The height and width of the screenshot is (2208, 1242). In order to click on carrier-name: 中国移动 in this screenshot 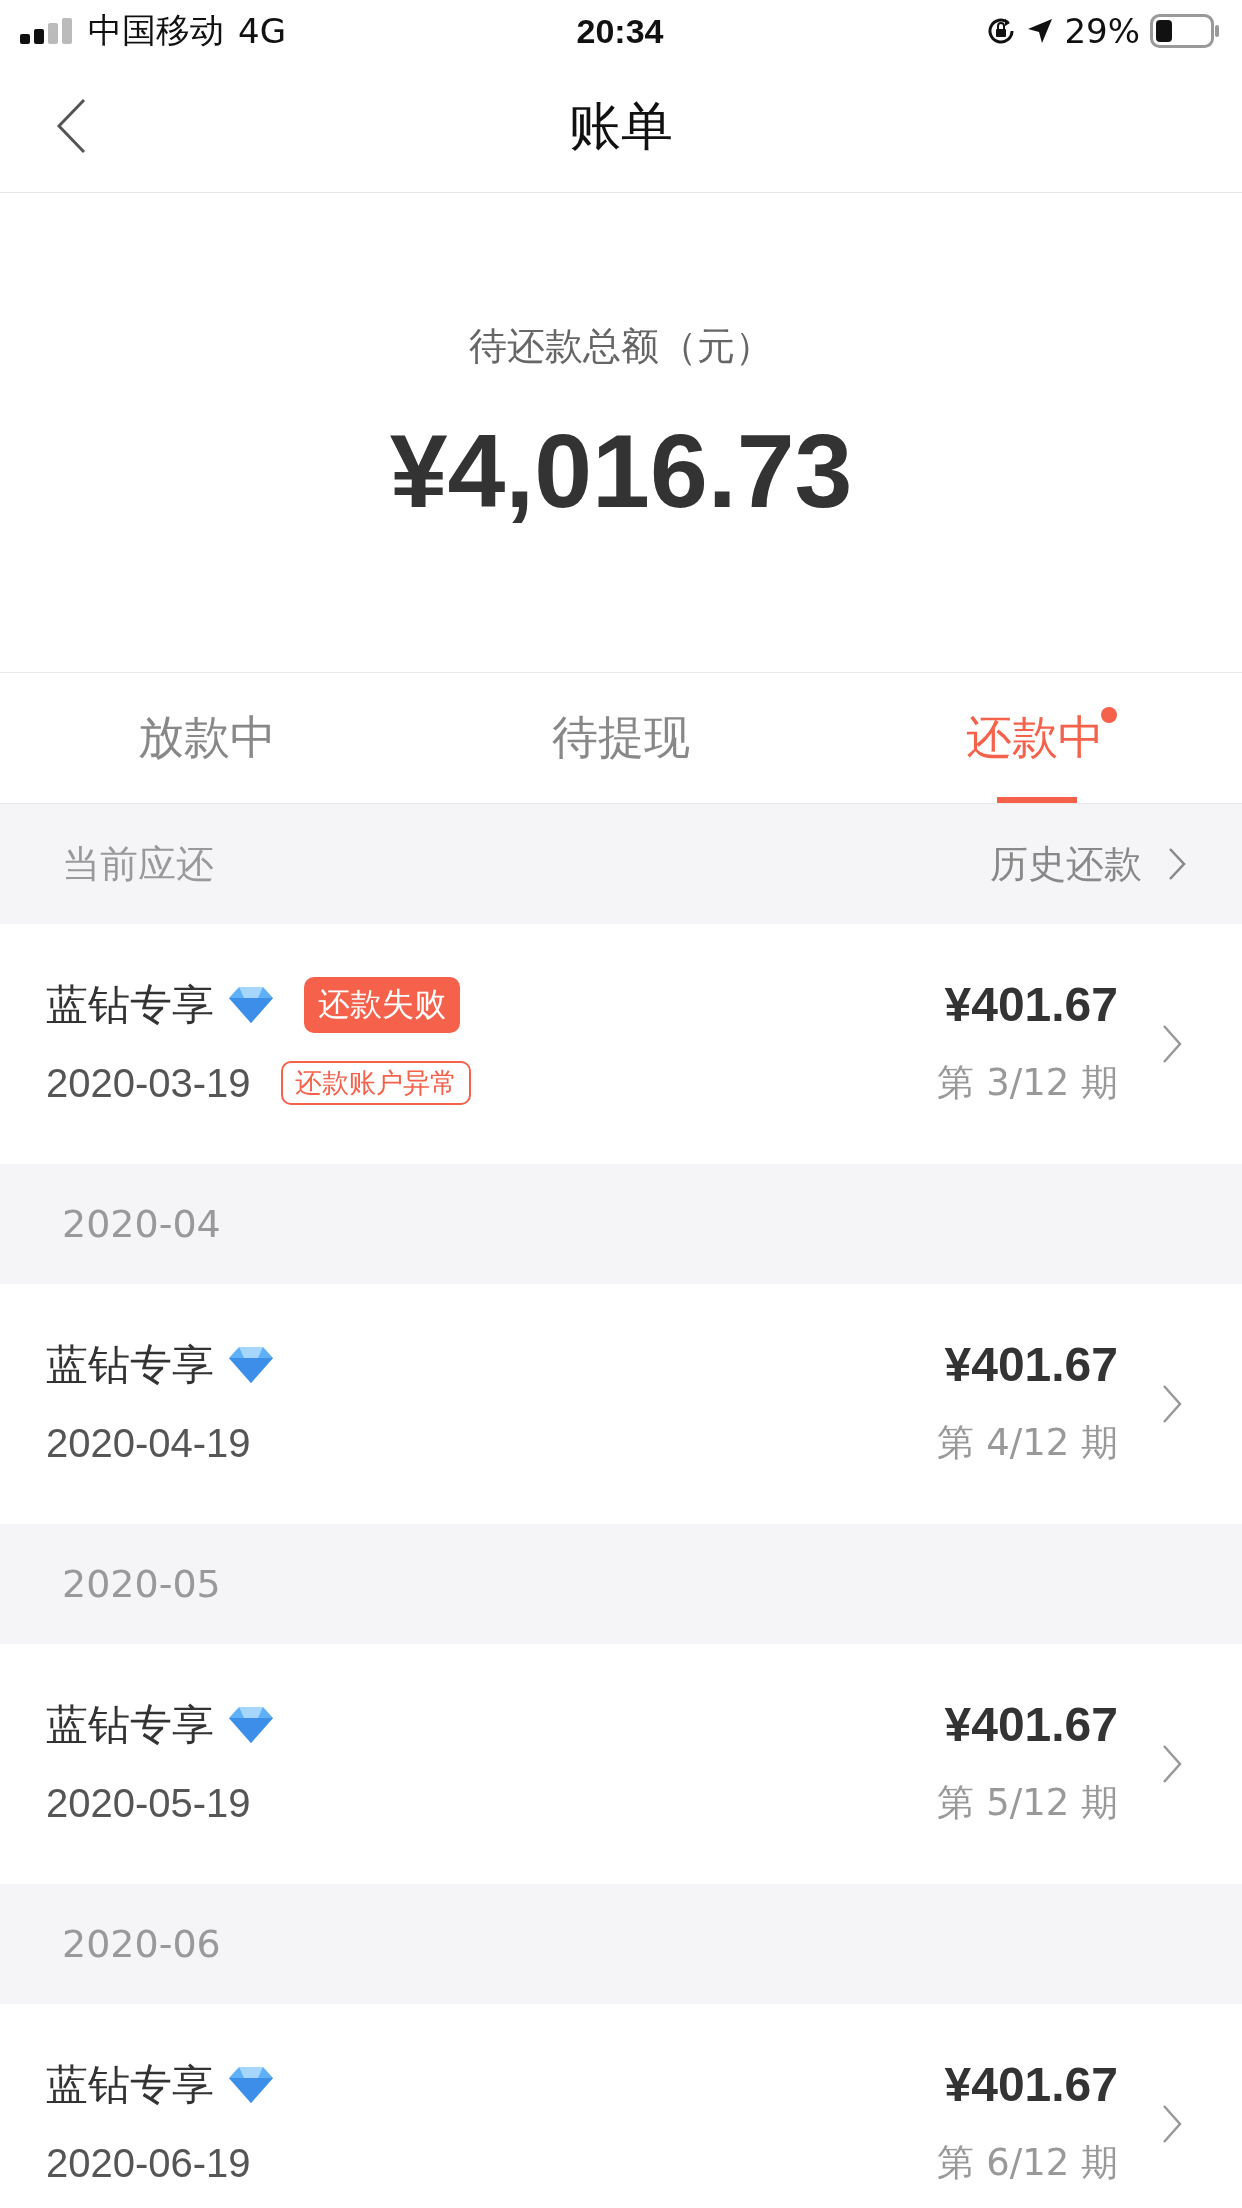, I will do `click(156, 30)`.